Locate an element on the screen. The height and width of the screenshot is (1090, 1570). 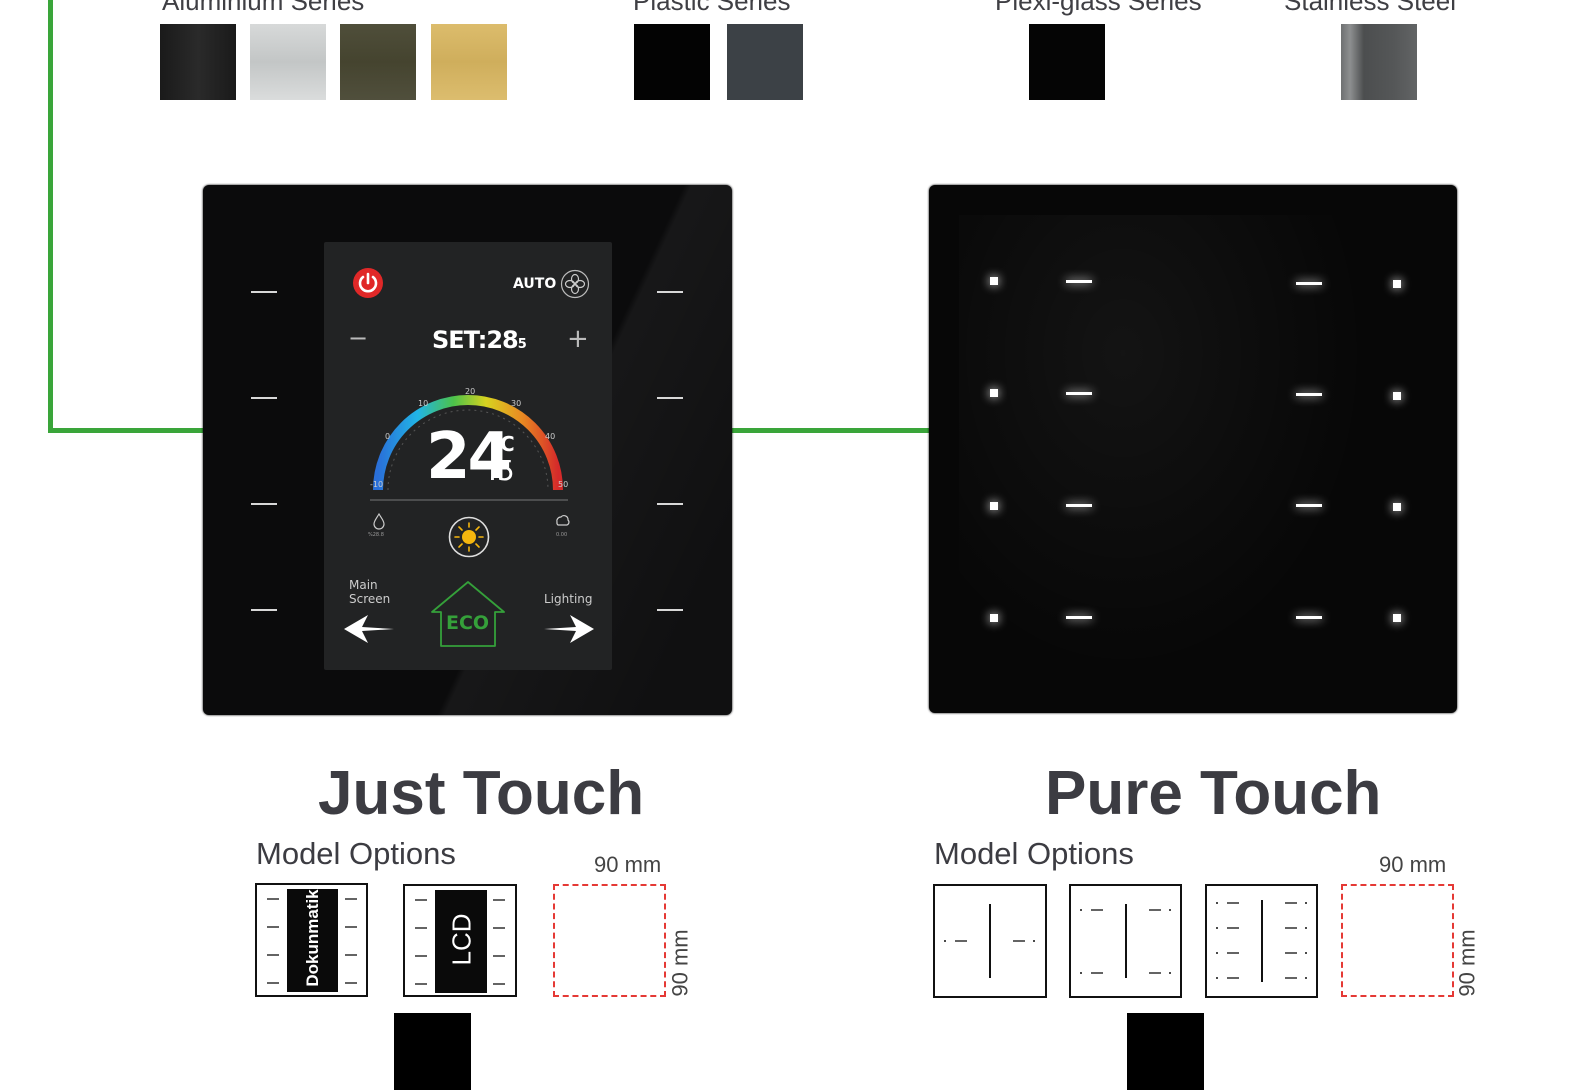
set-minus-button: − is located at coordinates (358, 338).